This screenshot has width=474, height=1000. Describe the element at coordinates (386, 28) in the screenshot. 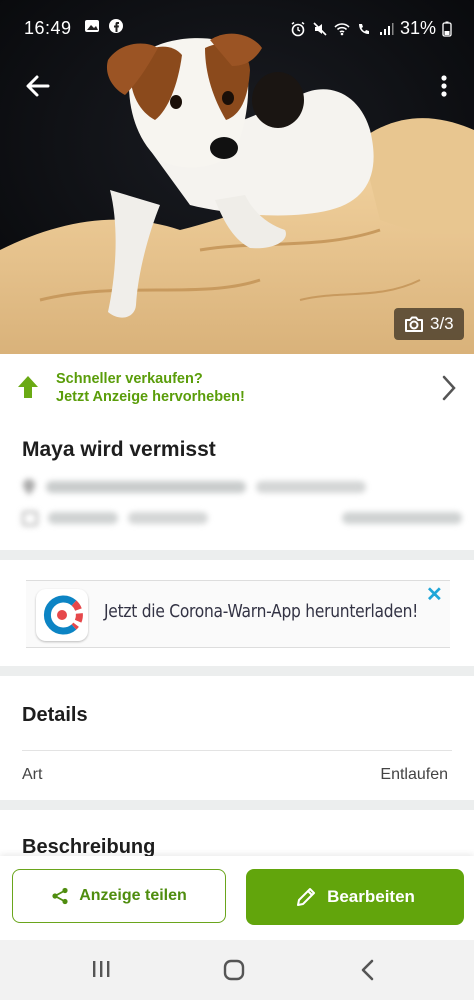

I see `signal-icon` at that location.